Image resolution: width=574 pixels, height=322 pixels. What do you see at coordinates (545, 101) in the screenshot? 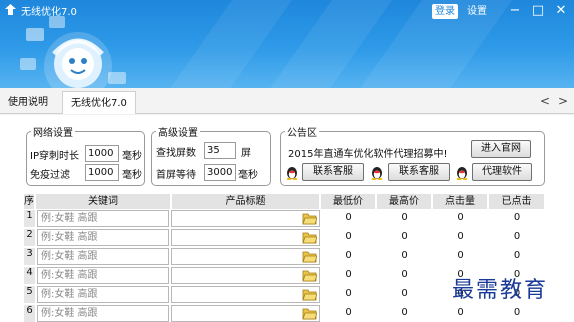
I see `tab-scroll-left-icon: <` at bounding box center [545, 101].